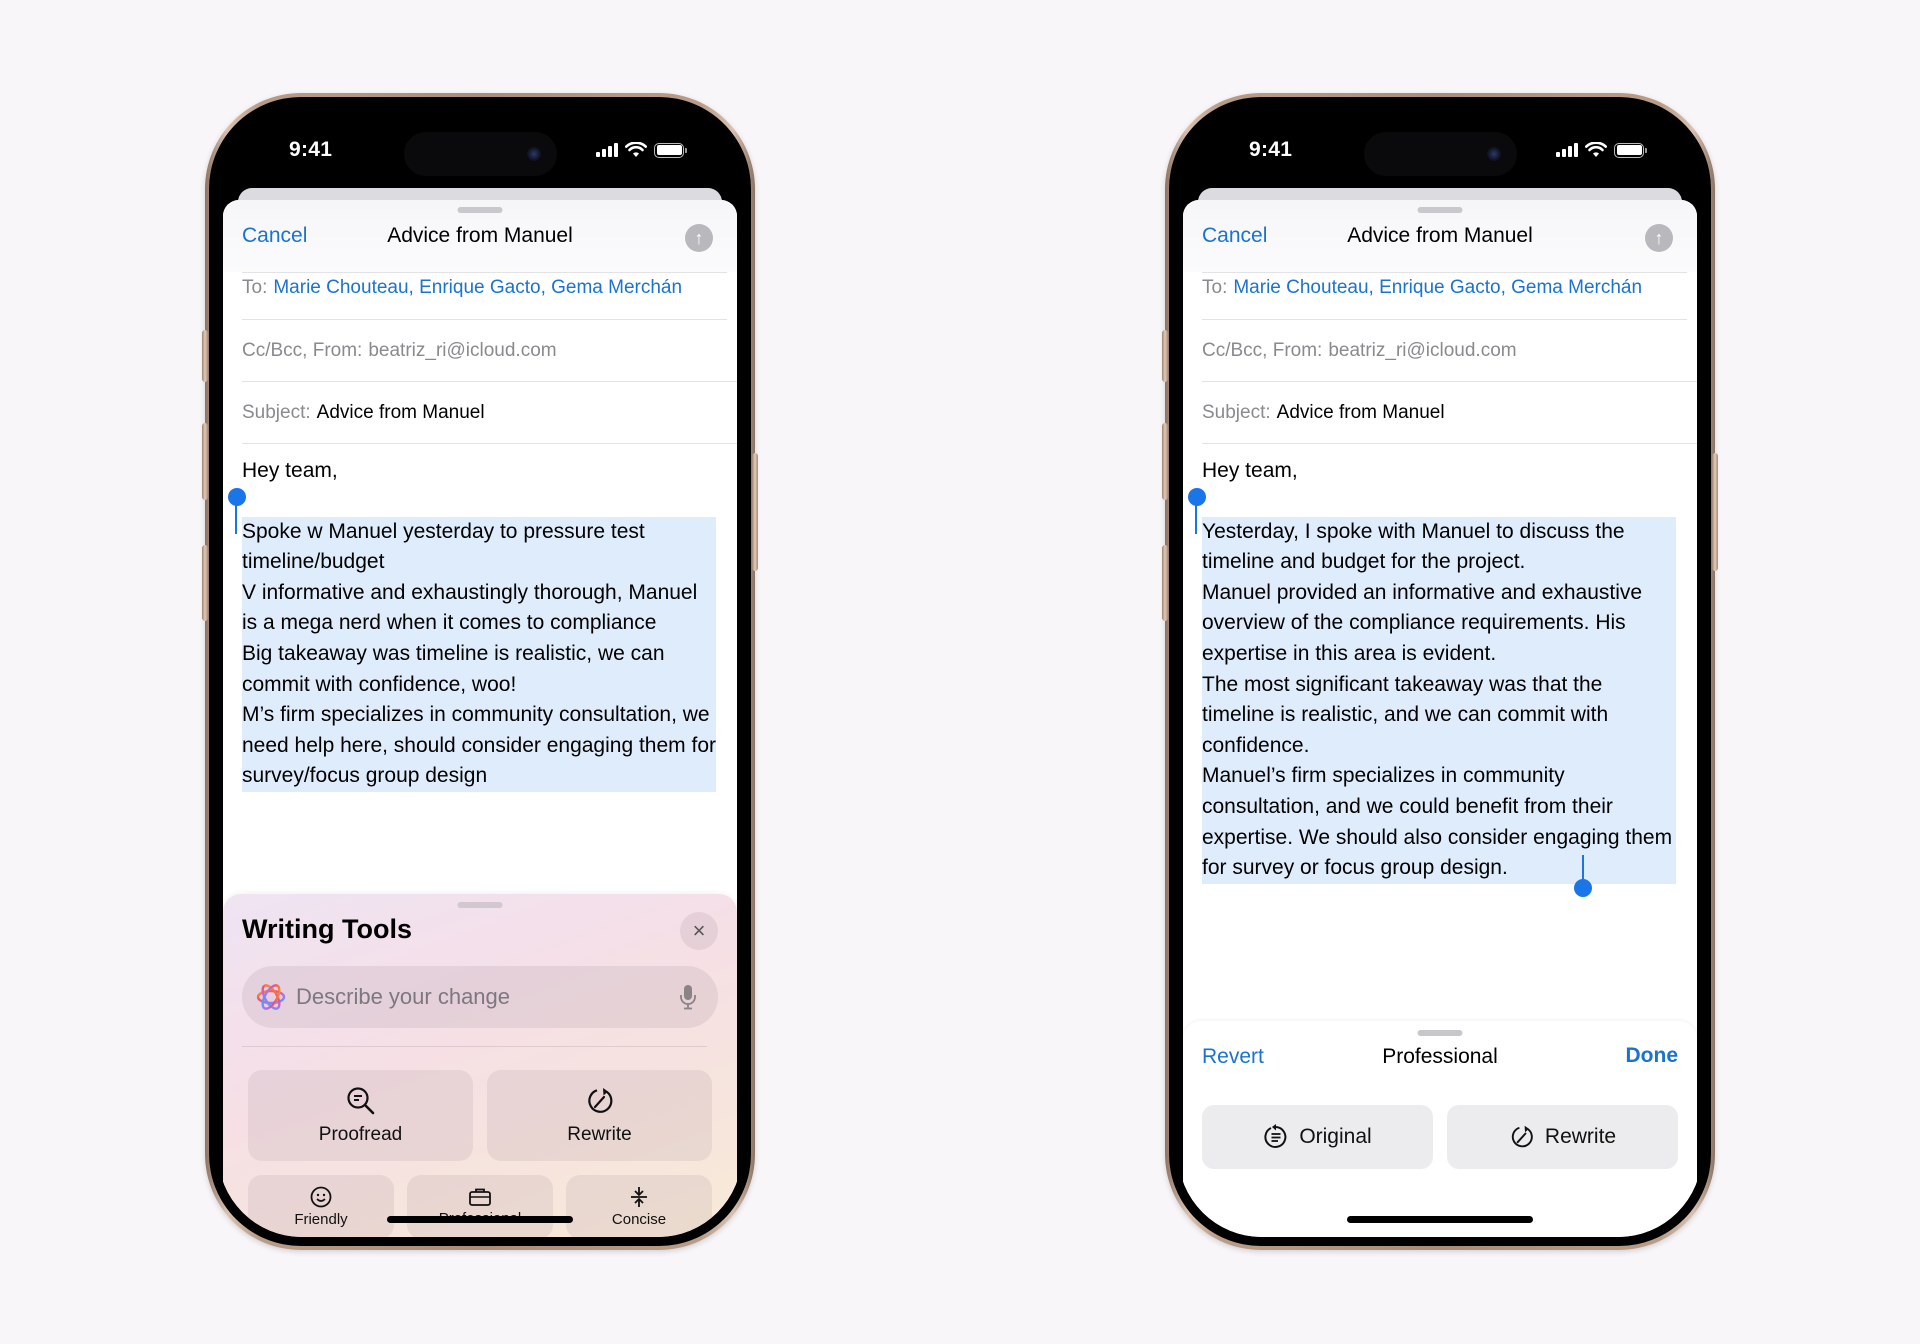  What do you see at coordinates (360, 1100) in the screenshot?
I see `proofread-magnifier-icon` at bounding box center [360, 1100].